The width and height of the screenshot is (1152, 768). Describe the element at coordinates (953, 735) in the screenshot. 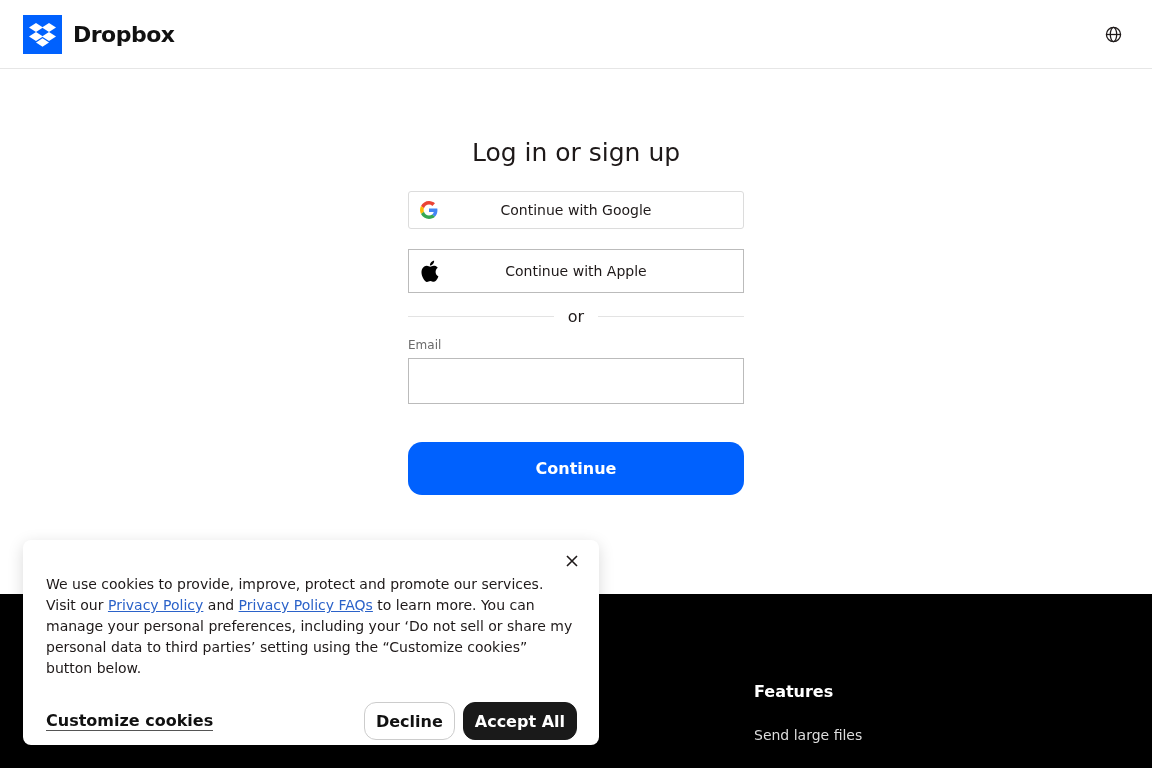

I see `footer-link: Send large files` at that location.